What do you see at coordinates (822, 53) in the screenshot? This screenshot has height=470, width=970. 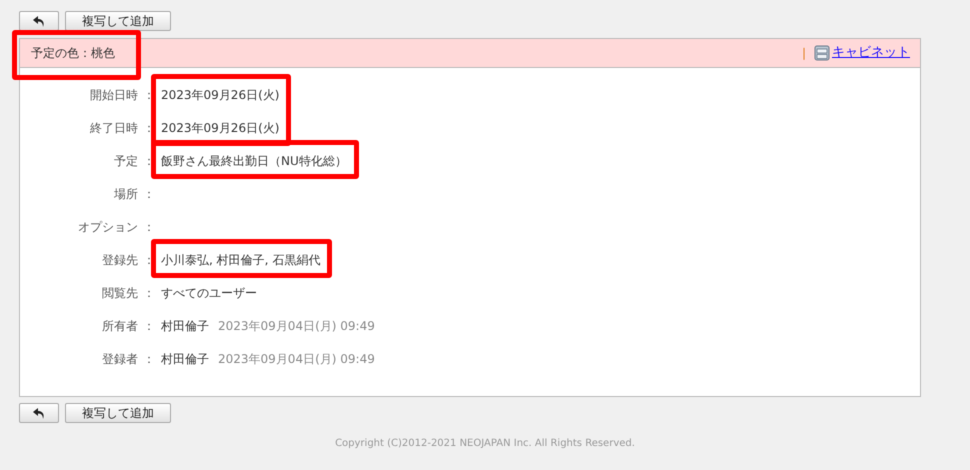 I see `cabinet-icon` at bounding box center [822, 53].